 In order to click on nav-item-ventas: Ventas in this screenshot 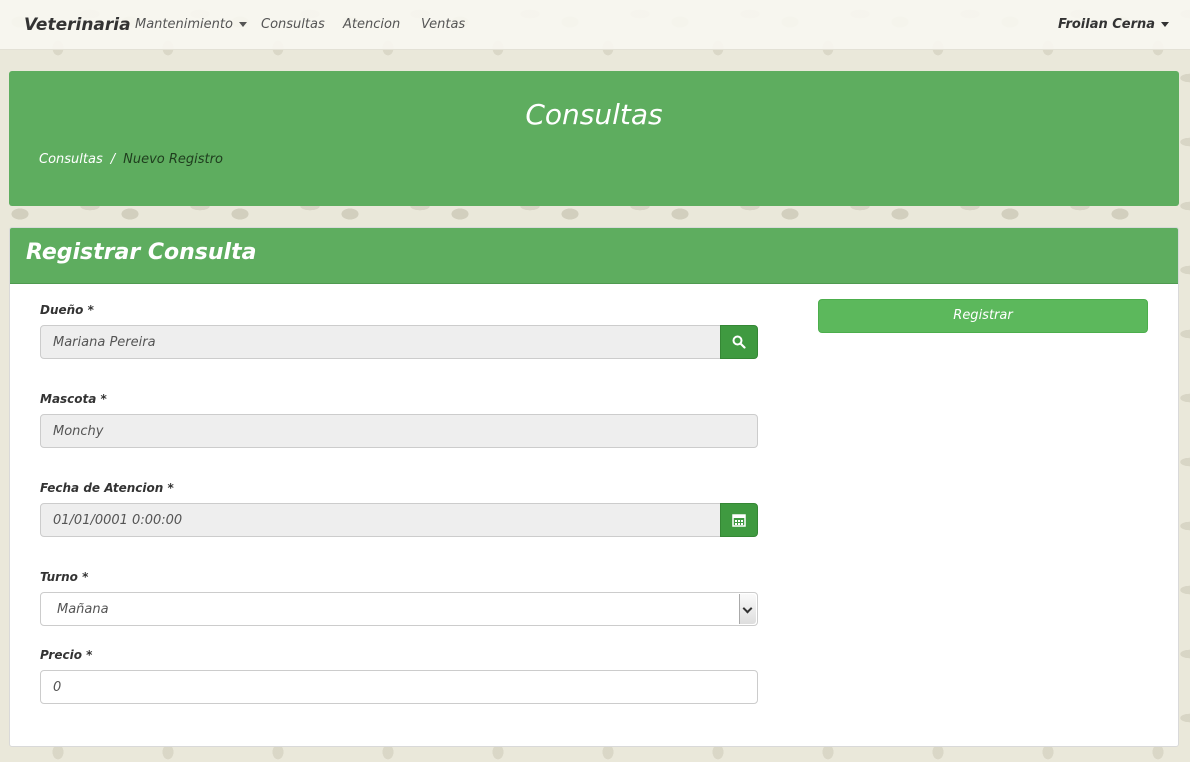, I will do `click(443, 24)`.